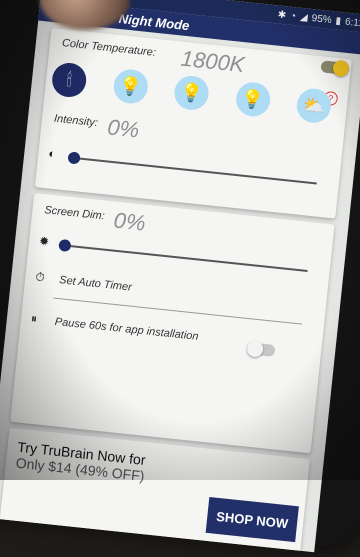 This screenshot has height=557, width=360. I want to click on wifi-icon: ◔, so click(293, 16).